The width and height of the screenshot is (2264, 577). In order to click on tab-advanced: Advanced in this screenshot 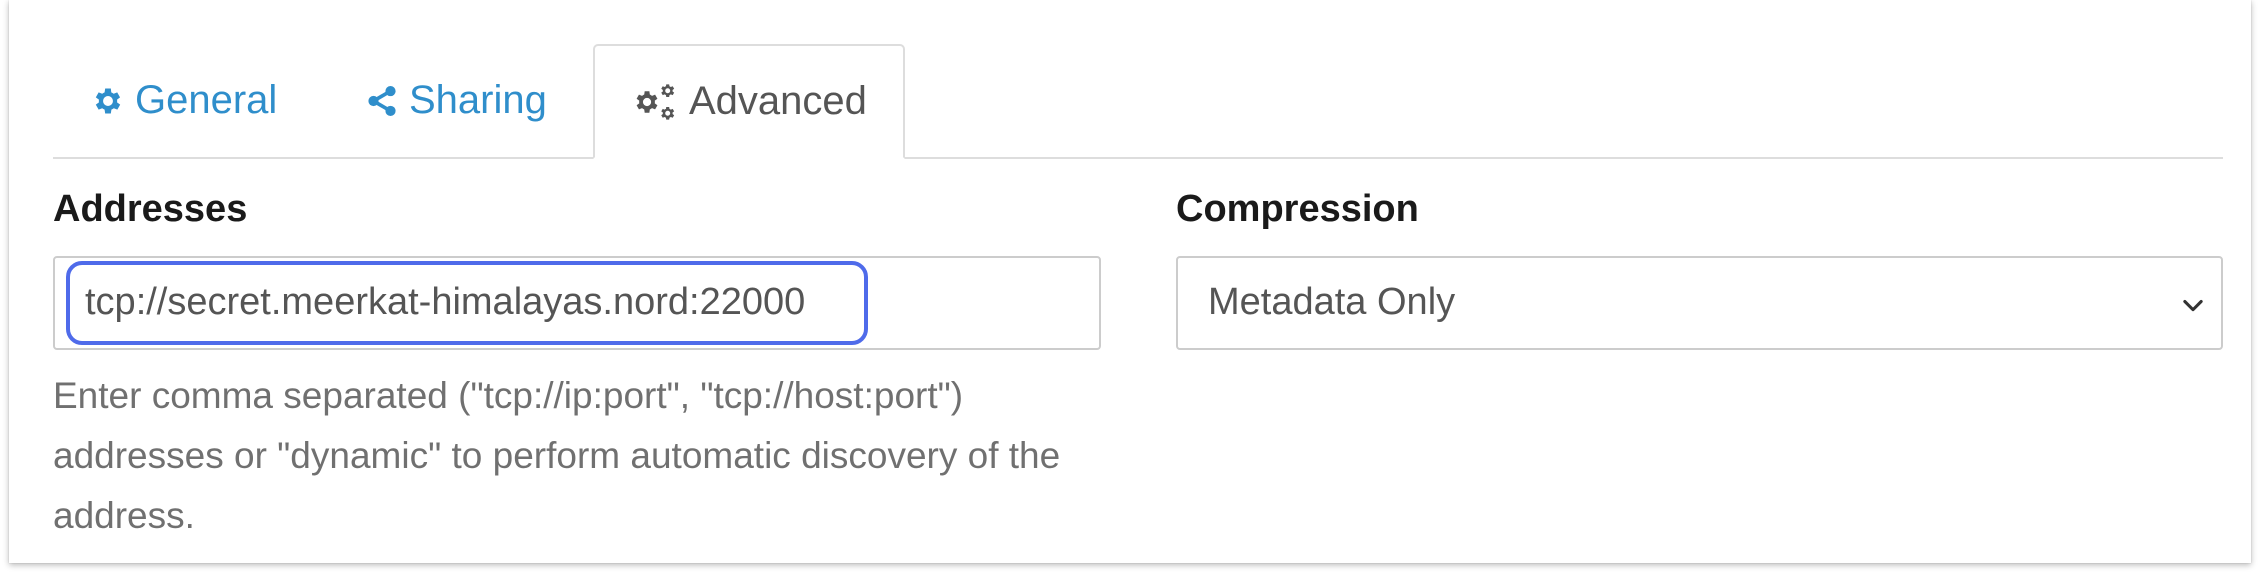, I will do `click(749, 101)`.